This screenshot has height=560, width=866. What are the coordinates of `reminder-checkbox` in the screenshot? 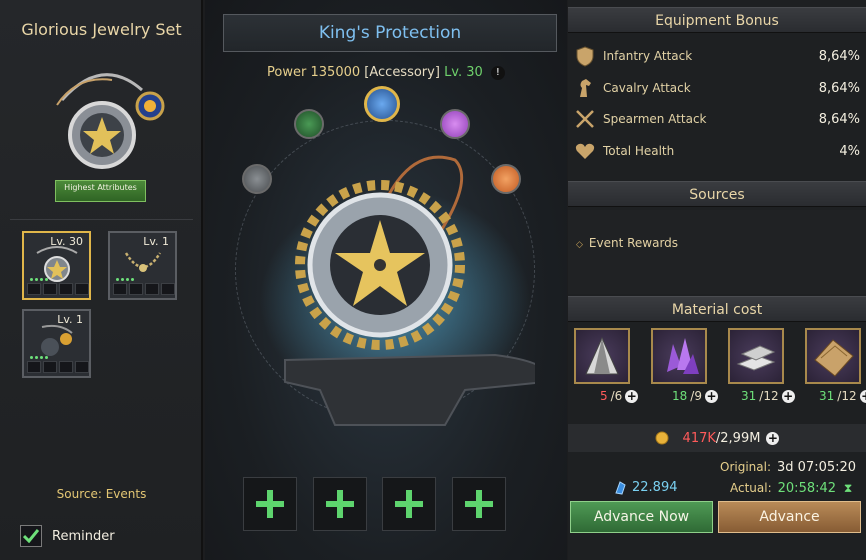 It's located at (31, 536).